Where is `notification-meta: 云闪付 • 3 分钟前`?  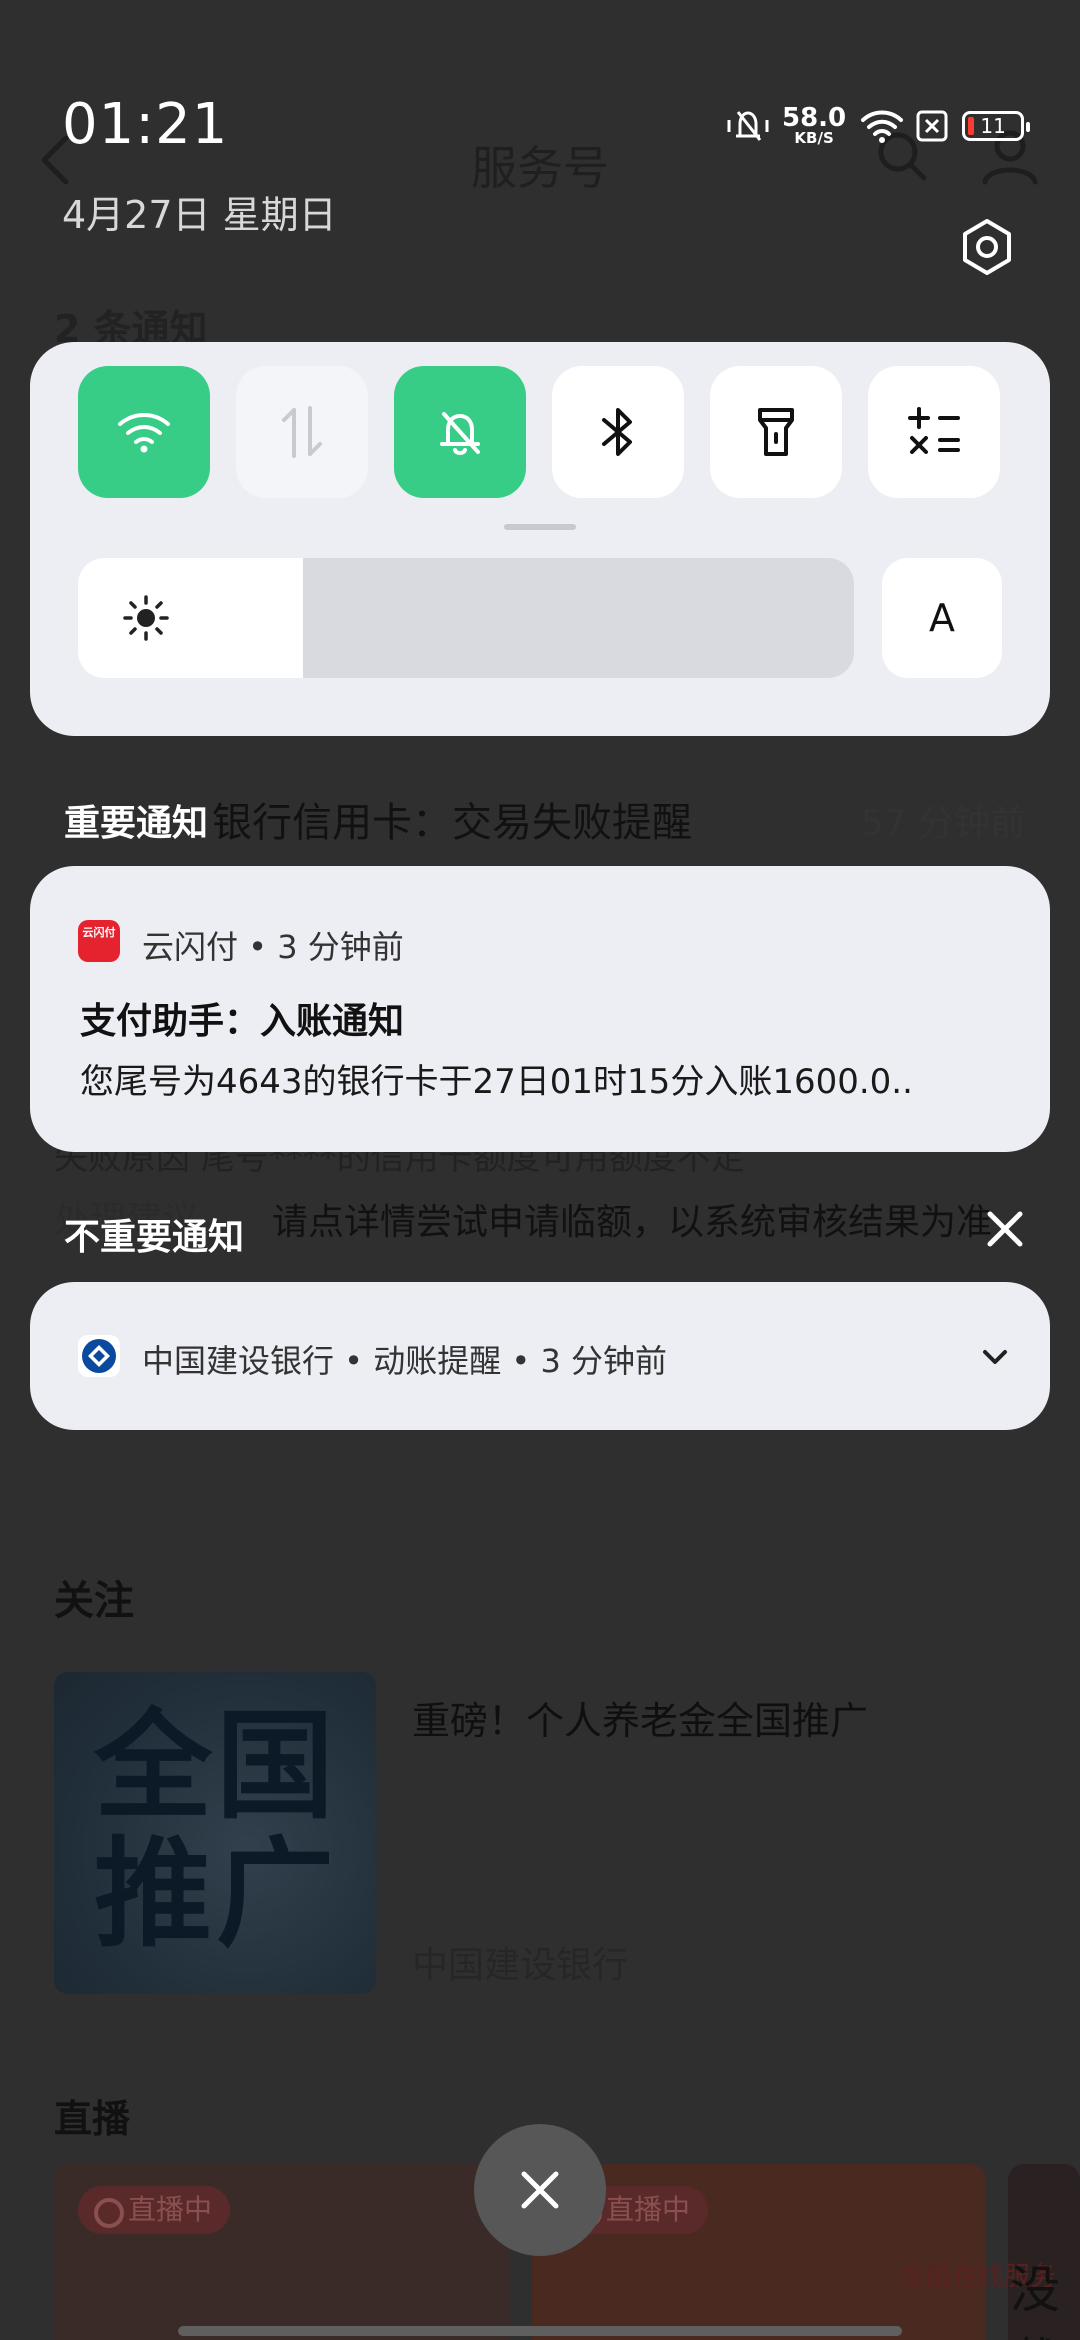
notification-meta: 云闪付 • 3 分钟前 is located at coordinates (273, 947).